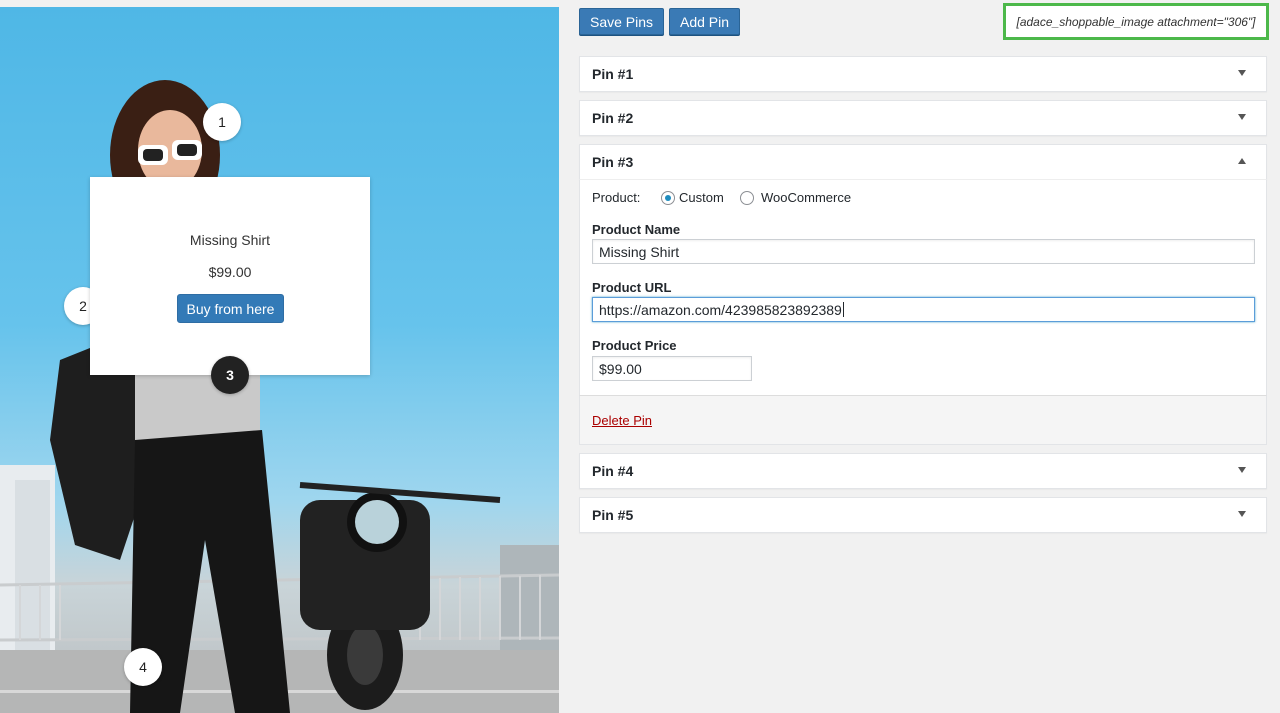  What do you see at coordinates (613, 118) in the screenshot?
I see `pin-title: Pin #2` at bounding box center [613, 118].